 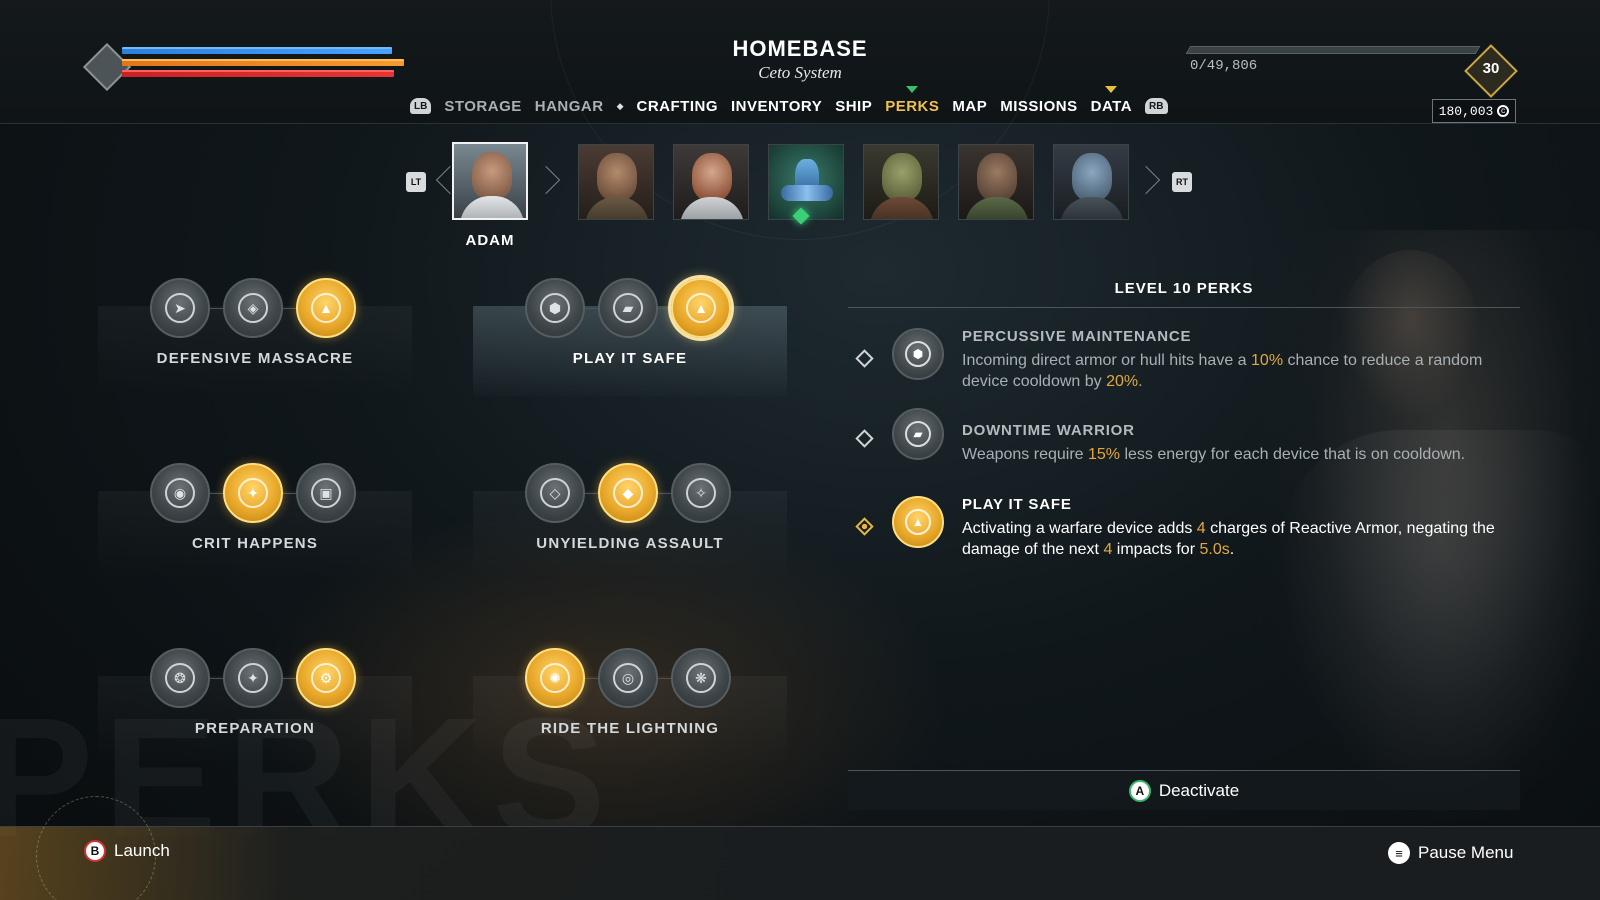 What do you see at coordinates (701, 678) in the screenshot?
I see `flower-icon: ❋` at bounding box center [701, 678].